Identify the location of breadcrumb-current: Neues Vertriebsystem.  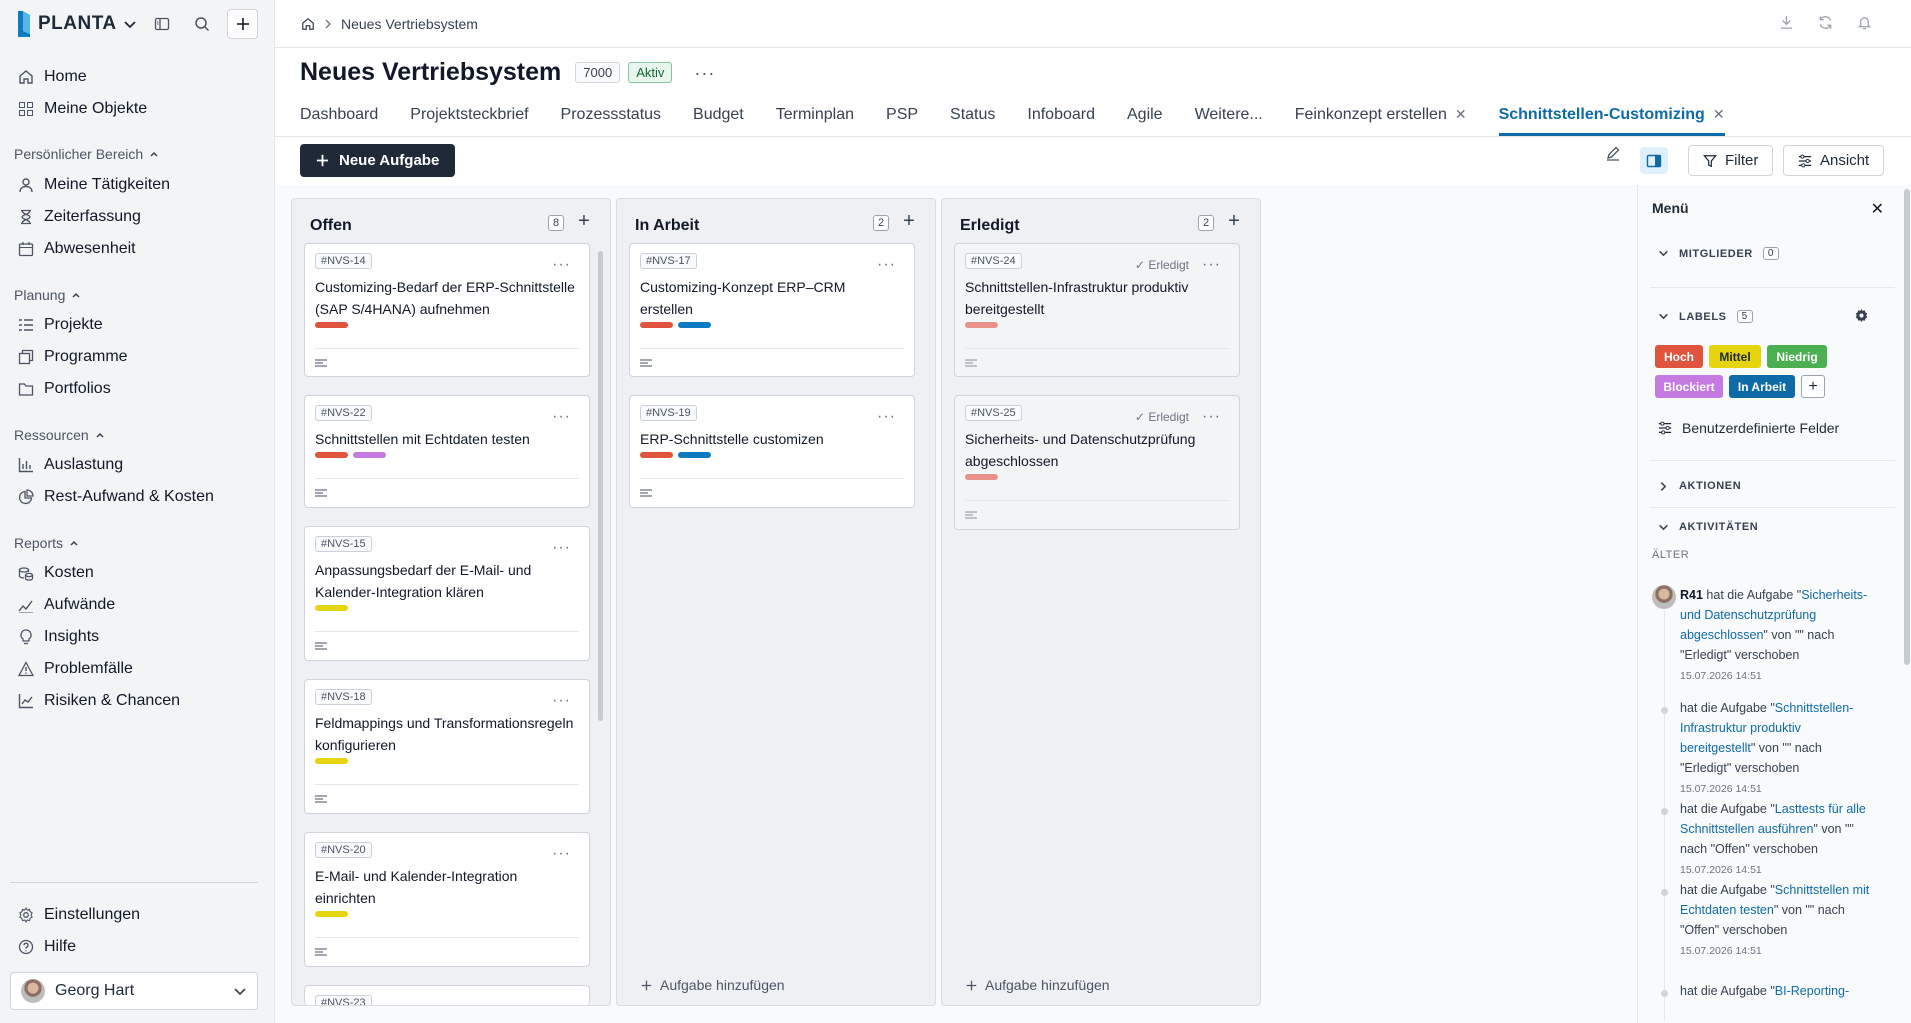
(409, 24).